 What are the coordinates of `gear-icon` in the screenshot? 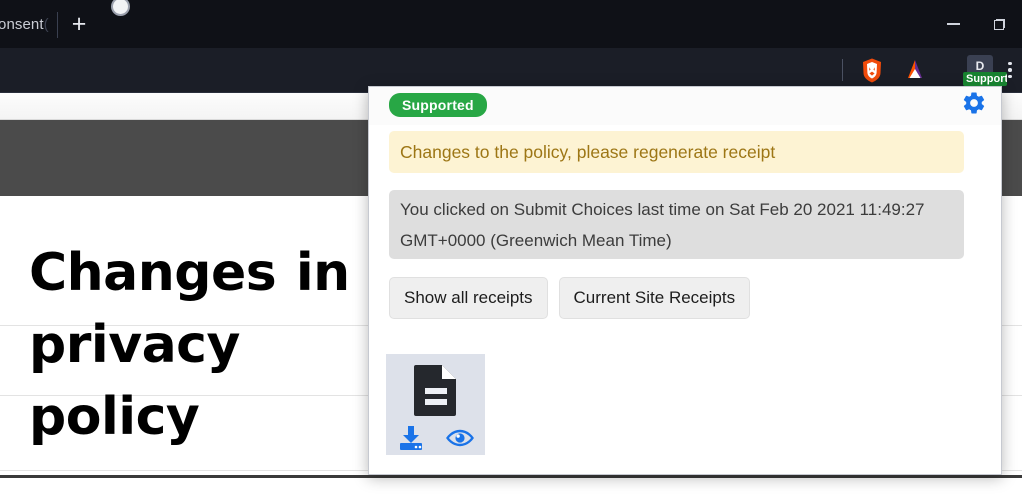 It's located at (974, 103).